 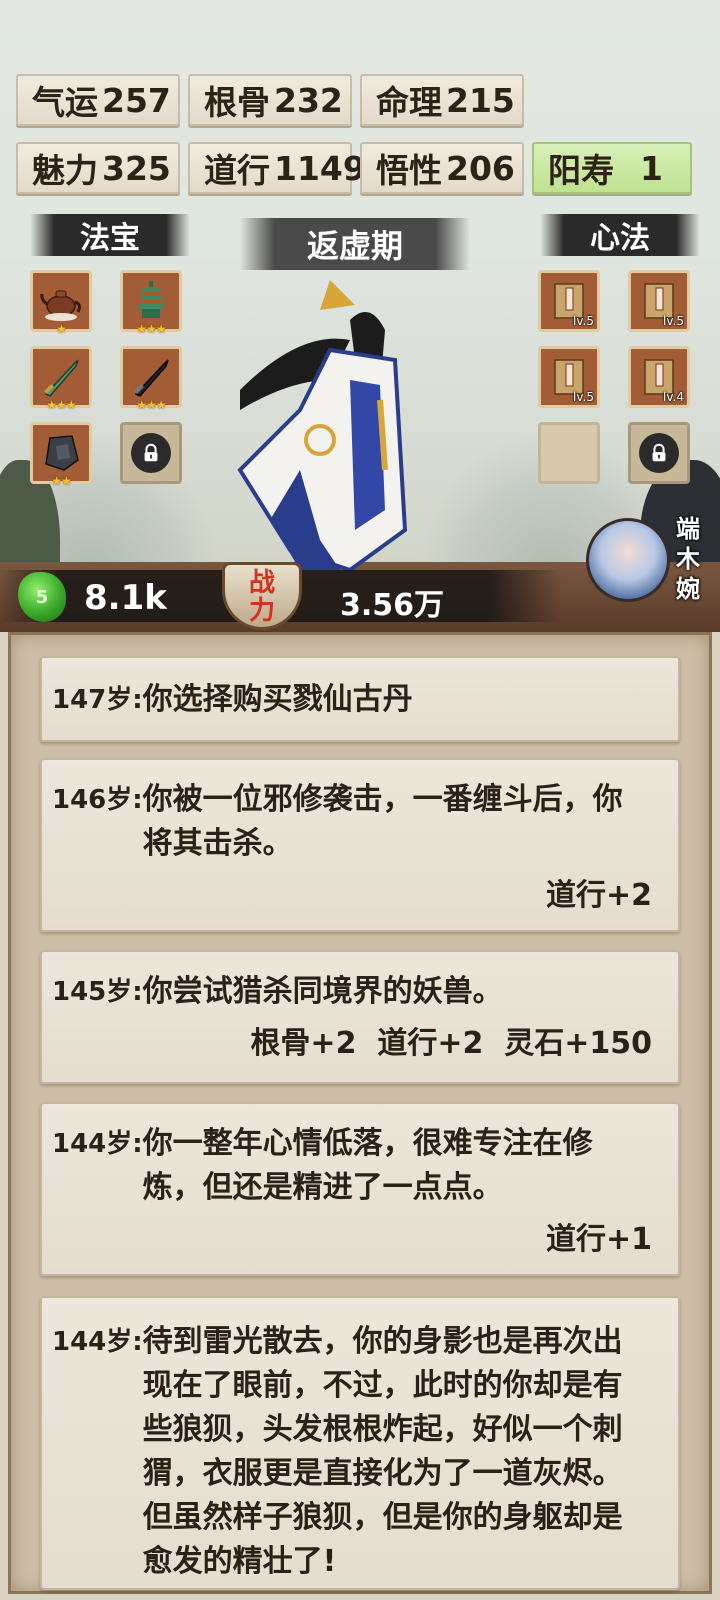 What do you see at coordinates (97, 700) in the screenshot?
I see `log-age: 147岁:` at bounding box center [97, 700].